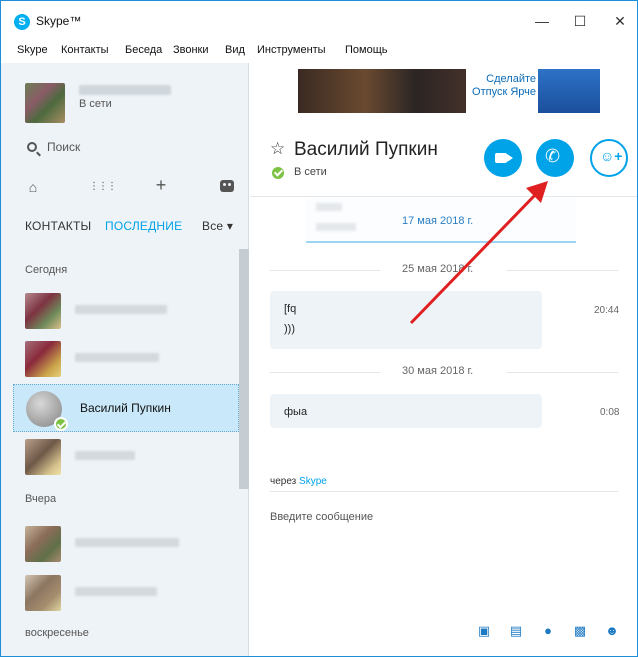 The width and height of the screenshot is (638, 657). I want to click on home-icon: ⌂, so click(33, 187).